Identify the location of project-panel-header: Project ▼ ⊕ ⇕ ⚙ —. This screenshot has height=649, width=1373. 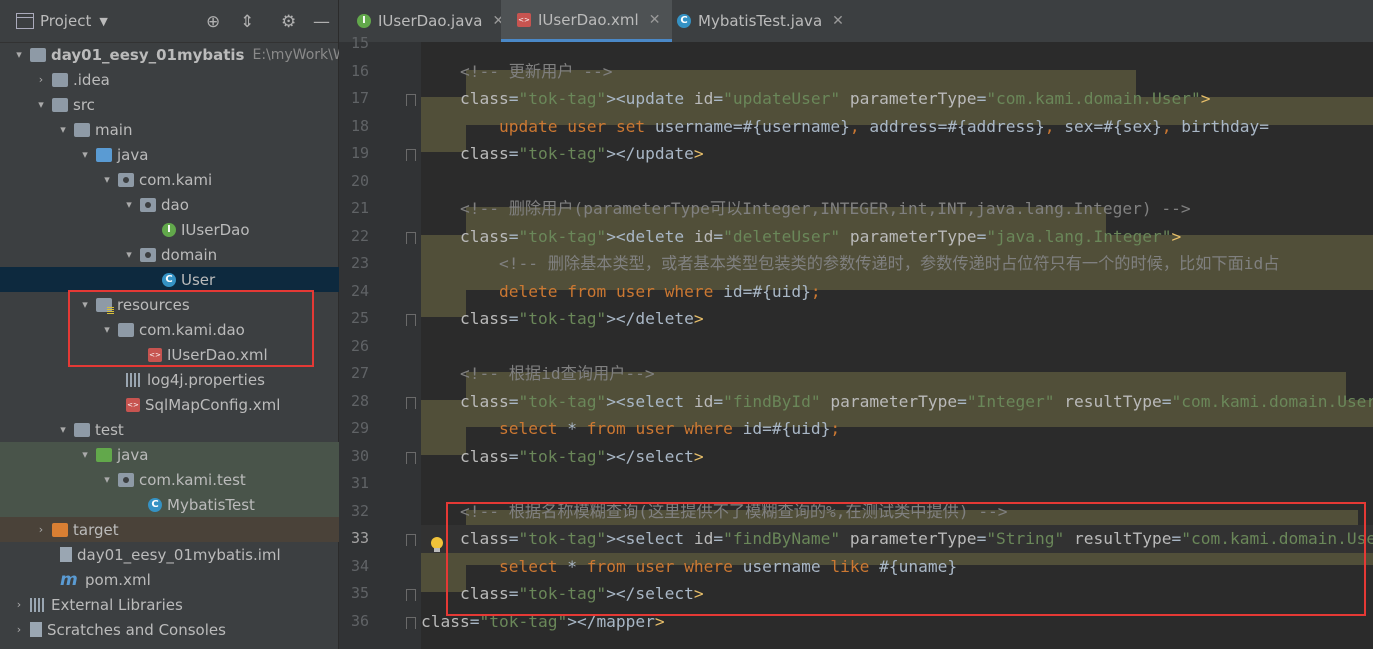
(169, 21).